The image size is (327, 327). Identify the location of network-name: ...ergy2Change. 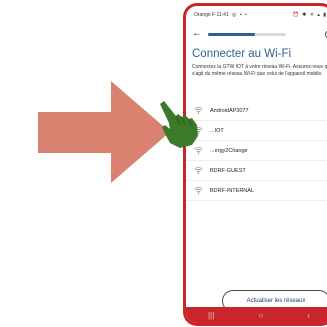
(229, 150).